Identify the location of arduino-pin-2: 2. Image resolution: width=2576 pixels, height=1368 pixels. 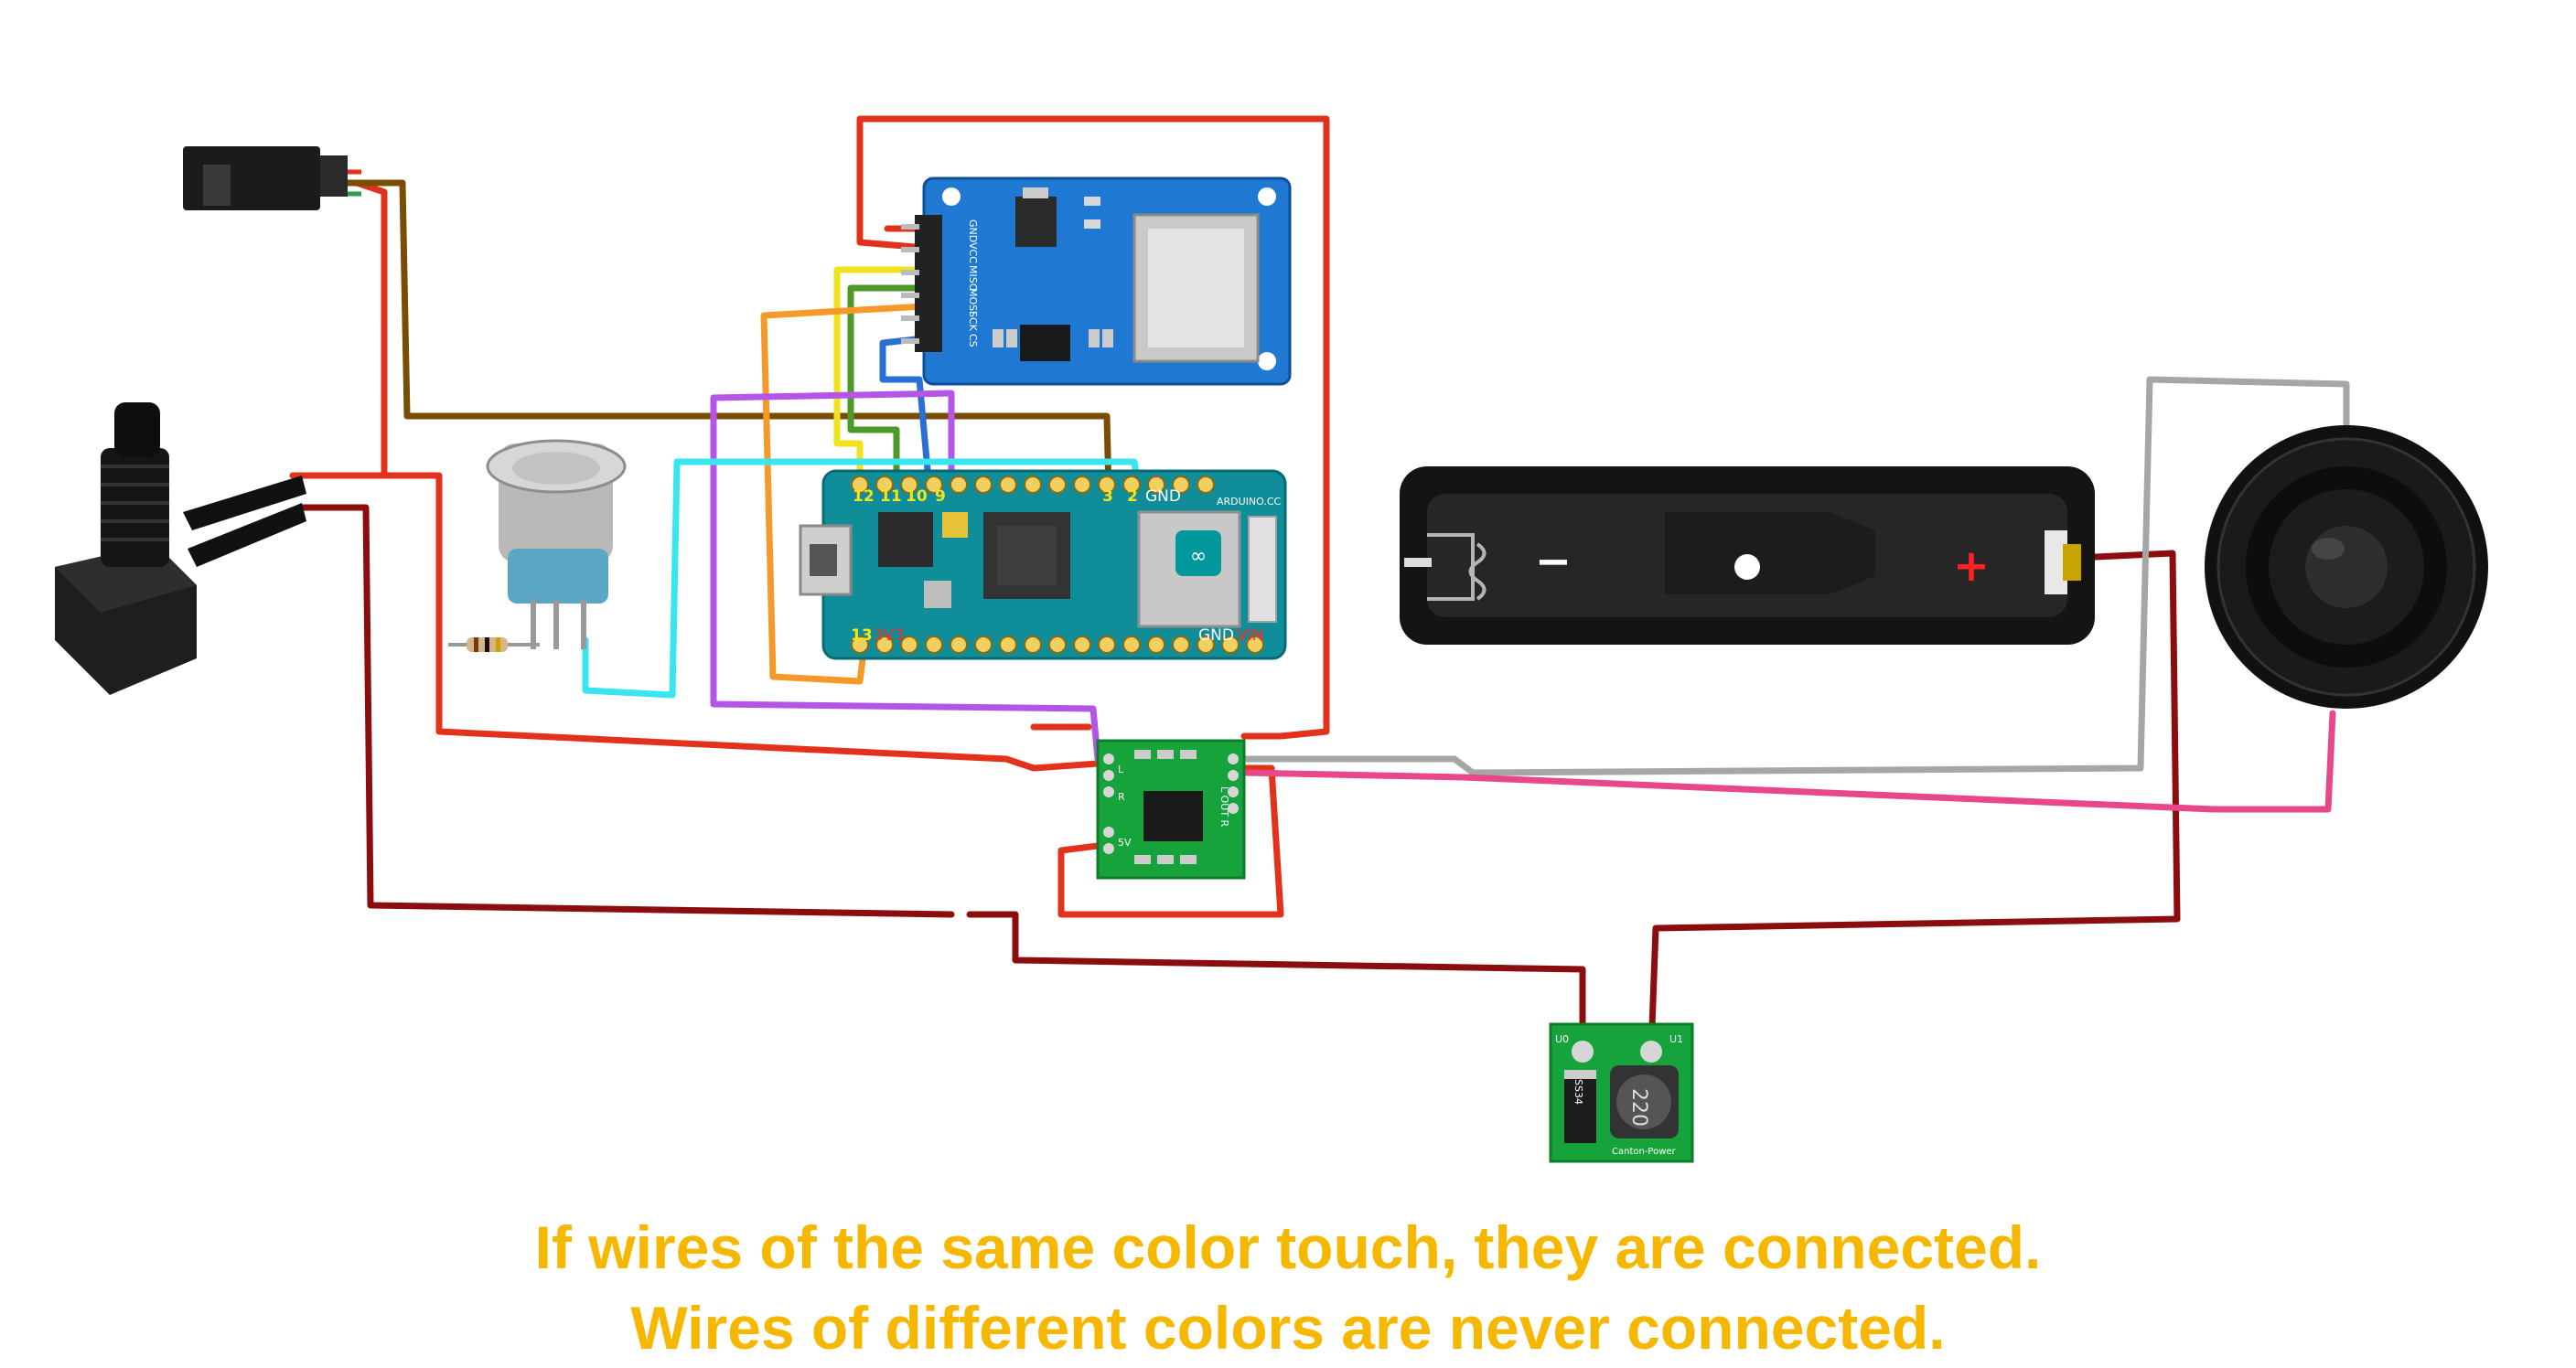
(1133, 496).